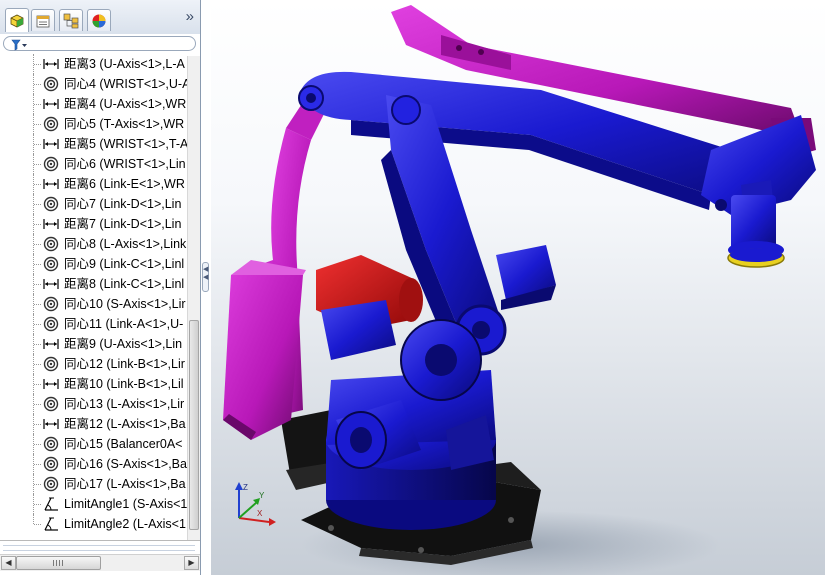  What do you see at coordinates (262, 495) in the screenshot?
I see `triad-y-label: Y` at bounding box center [262, 495].